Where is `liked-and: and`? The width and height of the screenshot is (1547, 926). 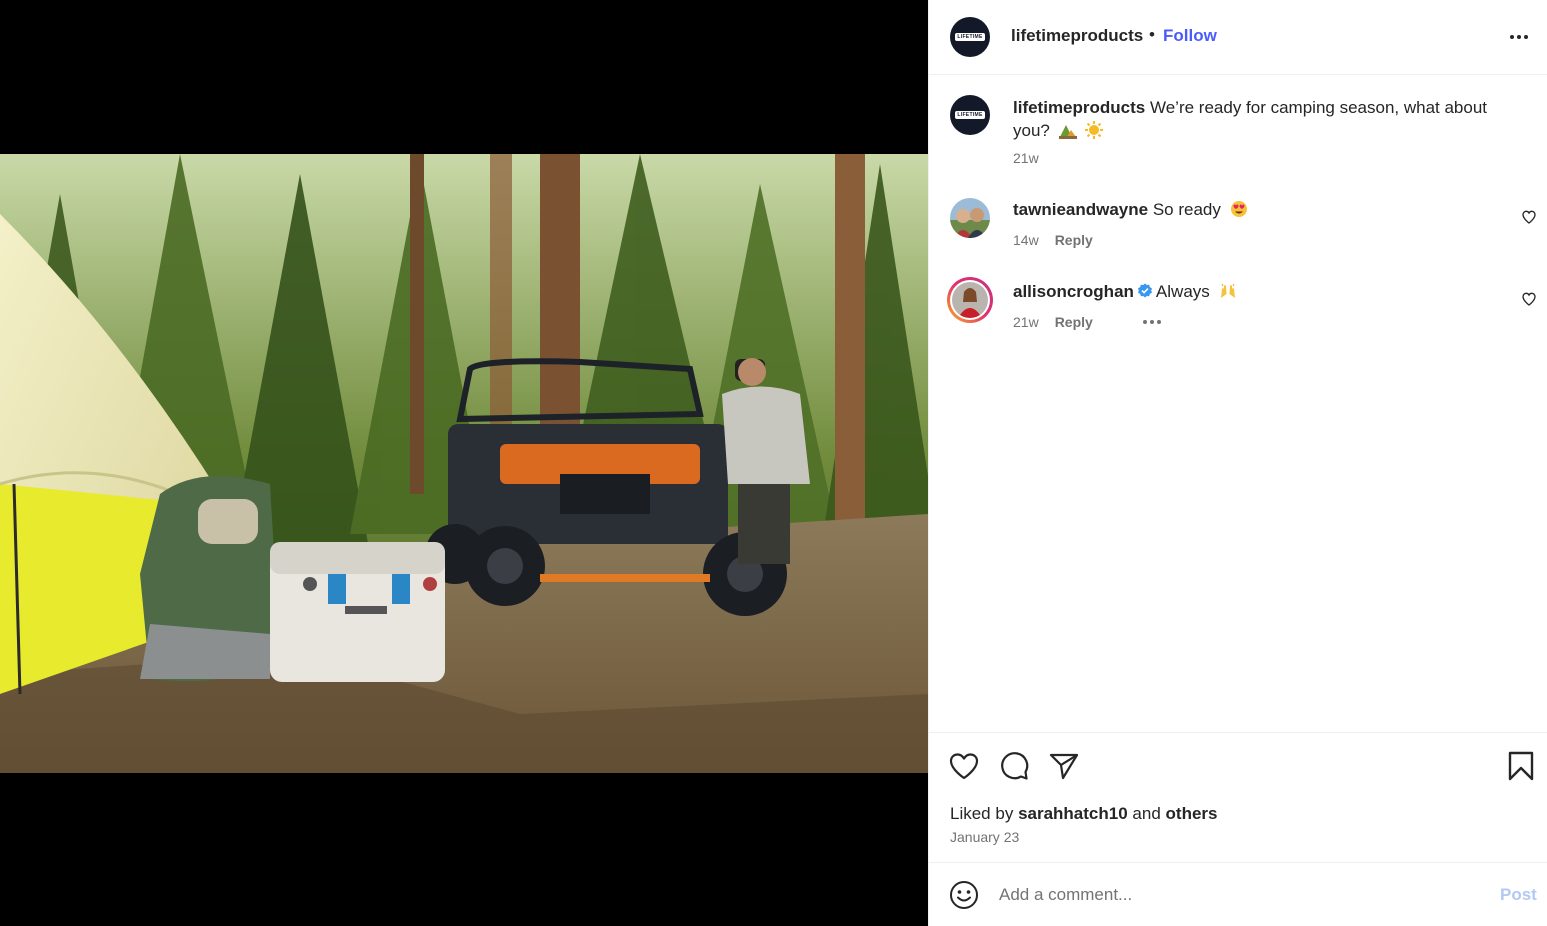
liked-and: and is located at coordinates (1146, 813).